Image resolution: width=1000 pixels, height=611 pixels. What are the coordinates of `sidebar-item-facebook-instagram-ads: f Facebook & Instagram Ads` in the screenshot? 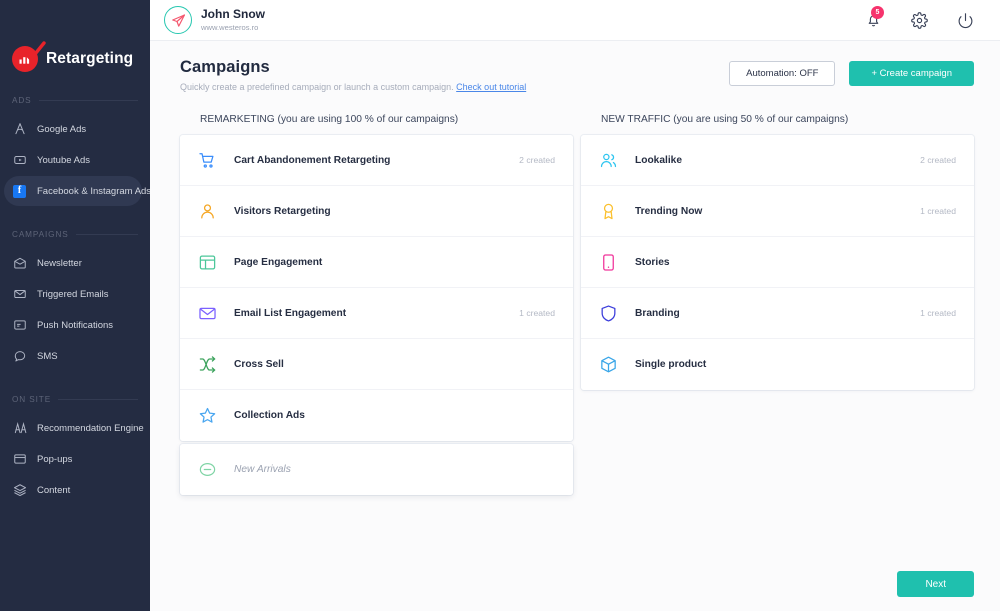 It's located at (77, 191).